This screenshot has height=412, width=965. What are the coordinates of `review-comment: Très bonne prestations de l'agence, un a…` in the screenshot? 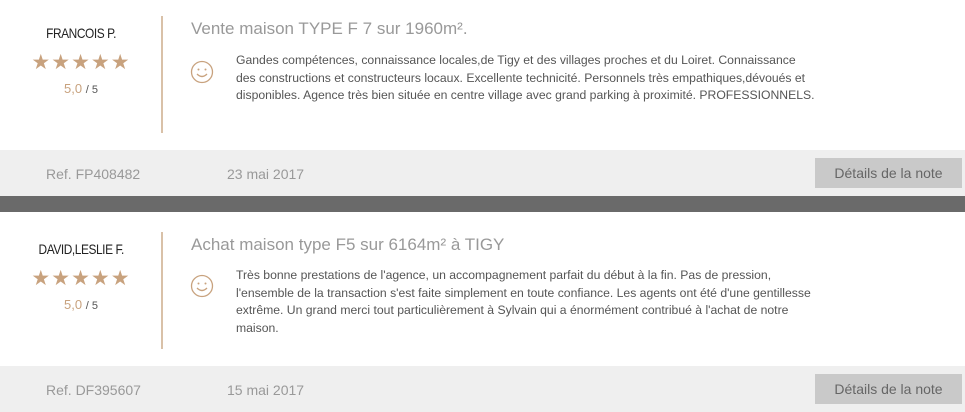 It's located at (523, 301).